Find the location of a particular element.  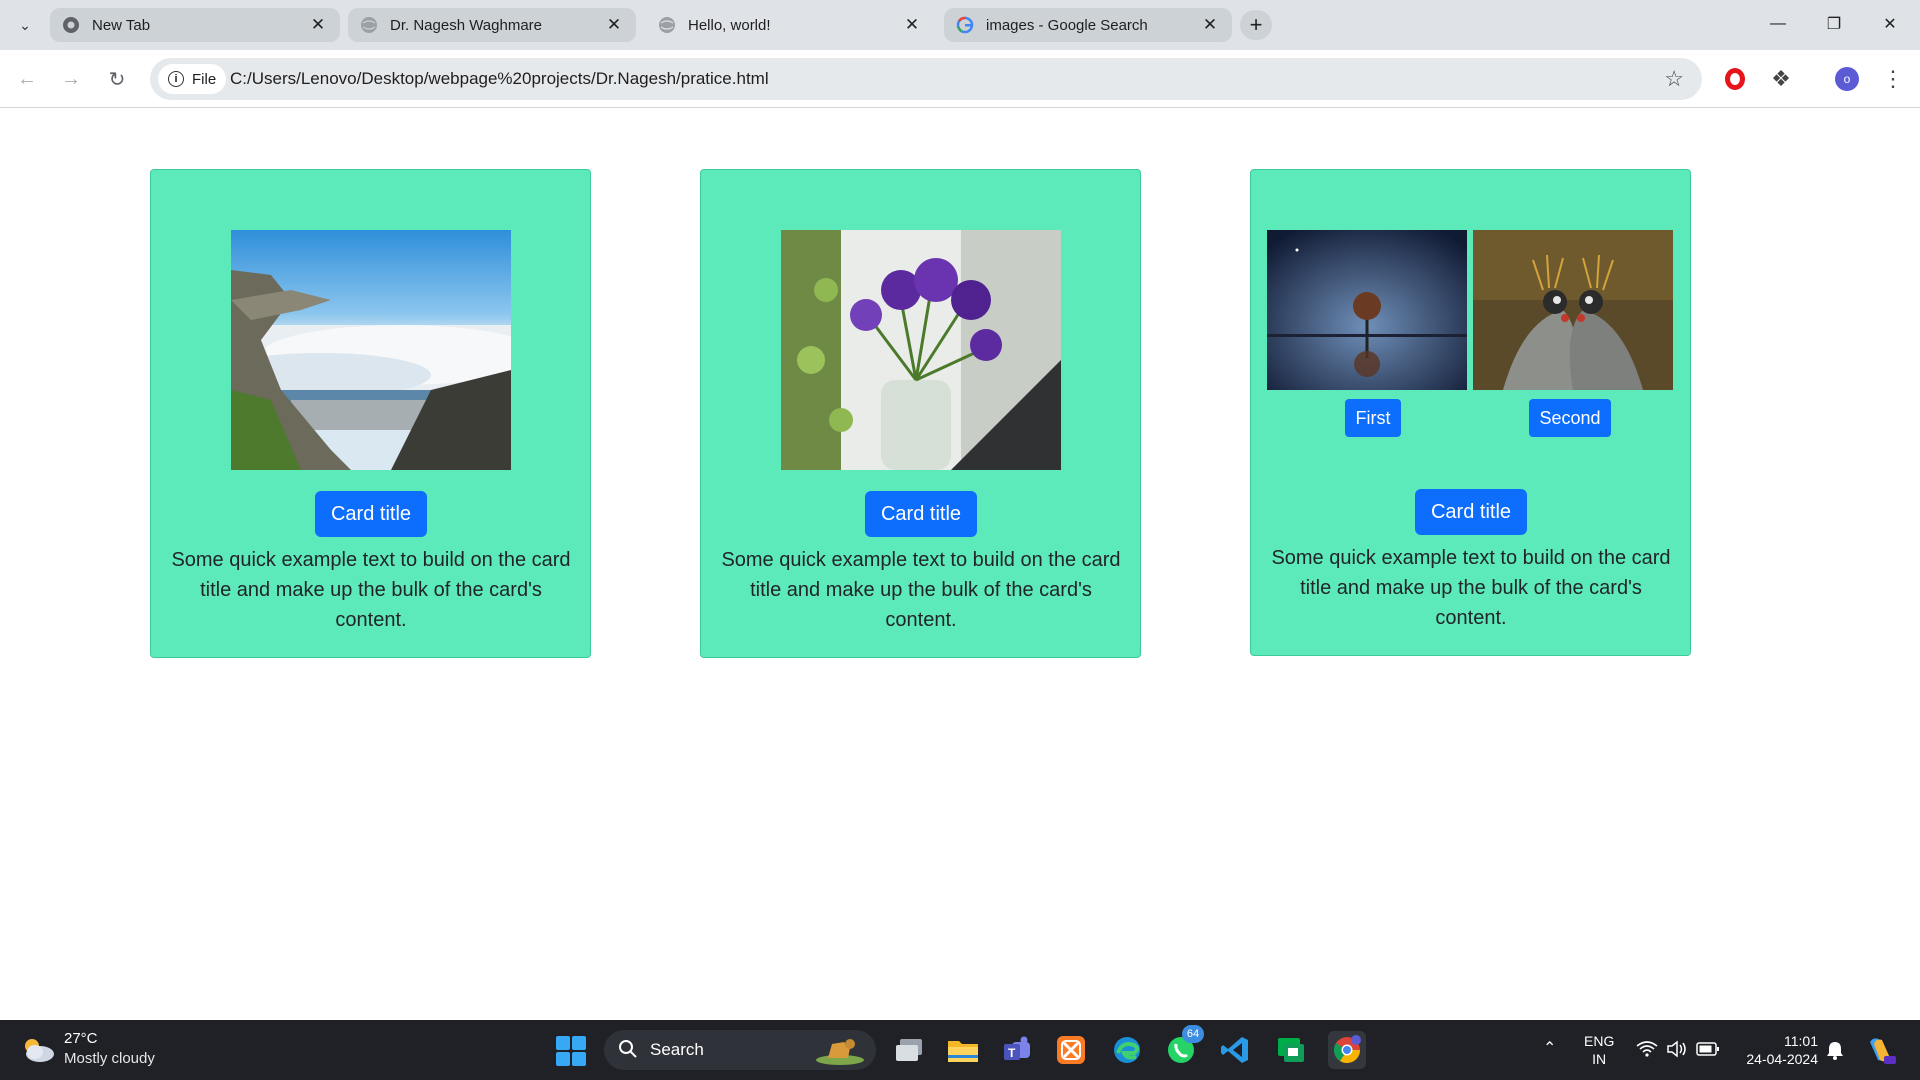

back-arrow-icon: ← is located at coordinates (27, 79).